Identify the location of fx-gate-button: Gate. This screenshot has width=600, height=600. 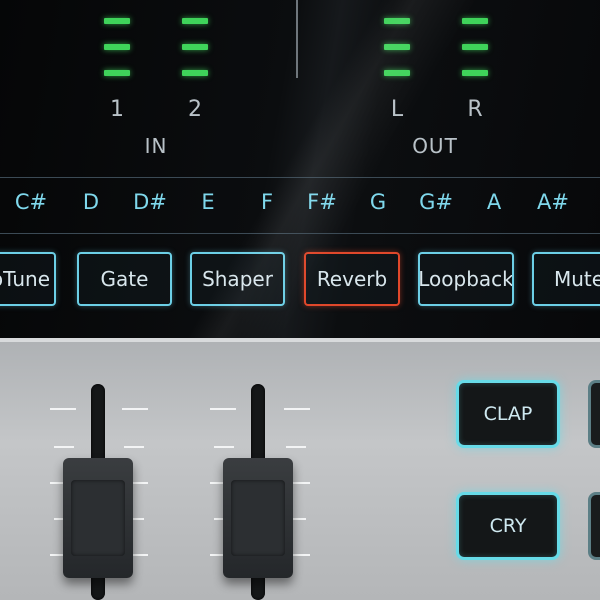
(124, 279).